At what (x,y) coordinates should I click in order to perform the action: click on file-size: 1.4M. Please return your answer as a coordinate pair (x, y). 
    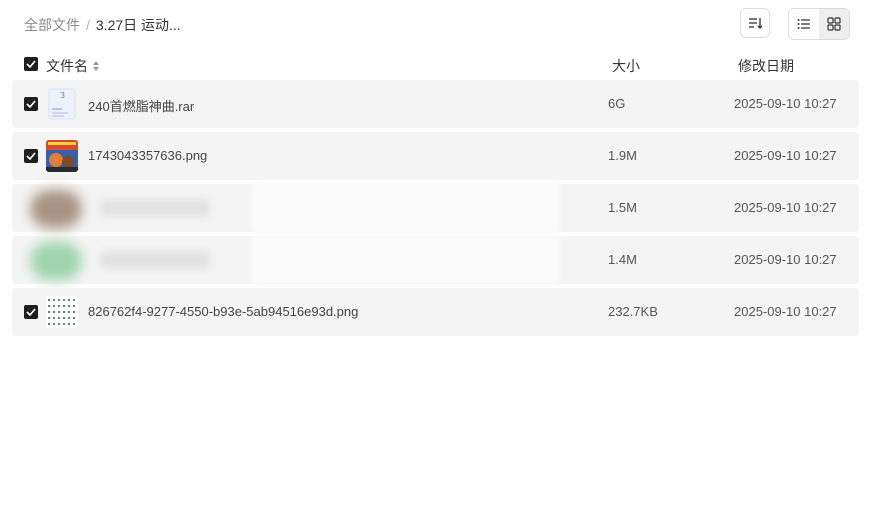
    Looking at the image, I should click on (622, 259).